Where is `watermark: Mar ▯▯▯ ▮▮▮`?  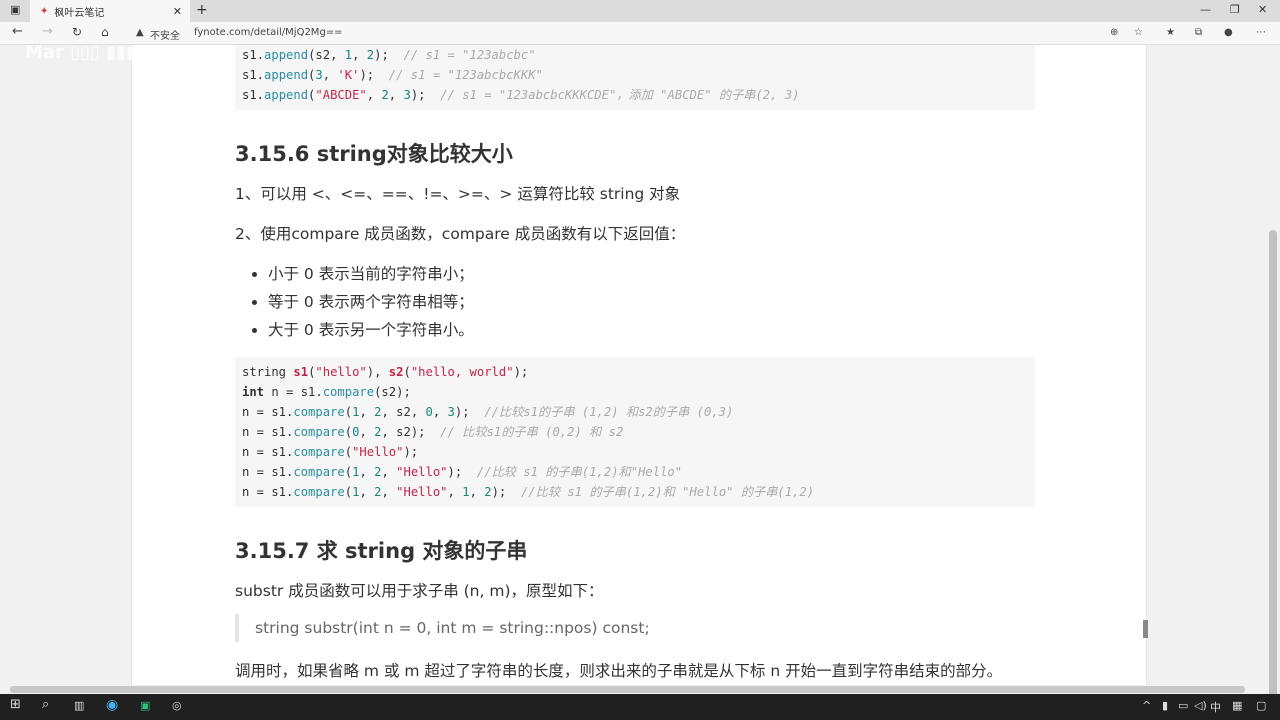
watermark: Mar ▯▯▯ ▮▮▮ is located at coordinates (80, 52).